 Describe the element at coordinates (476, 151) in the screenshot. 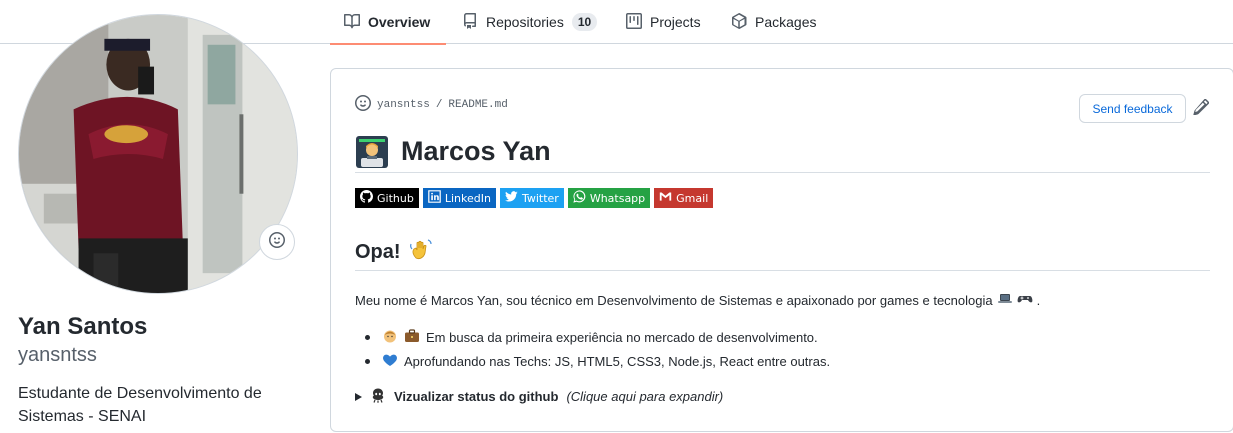

I see `readme-title: Marcos Yan` at that location.